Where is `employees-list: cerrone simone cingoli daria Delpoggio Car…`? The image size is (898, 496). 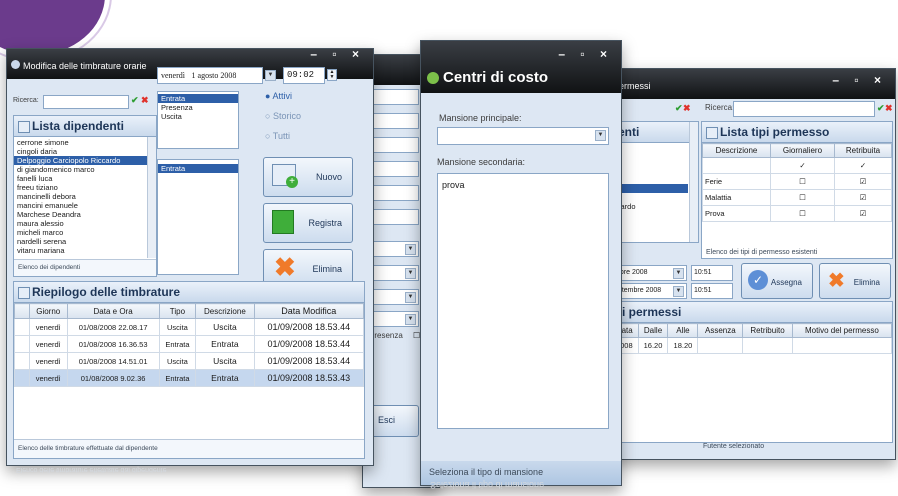 employees-list: cerrone simone cingoli daria Delpoggio Car… is located at coordinates (85, 196).